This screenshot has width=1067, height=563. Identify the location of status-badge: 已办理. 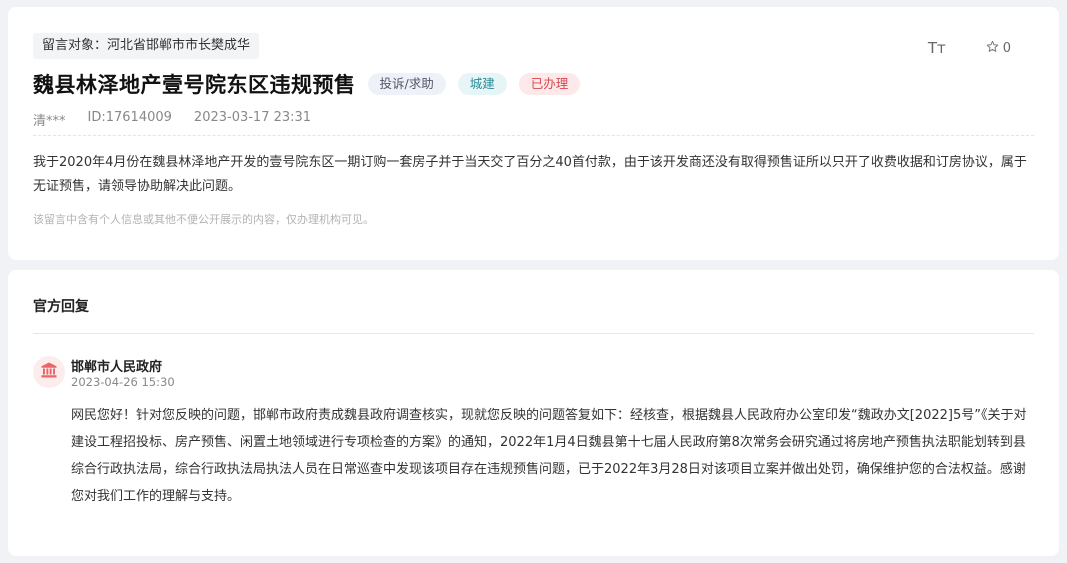
(549, 84).